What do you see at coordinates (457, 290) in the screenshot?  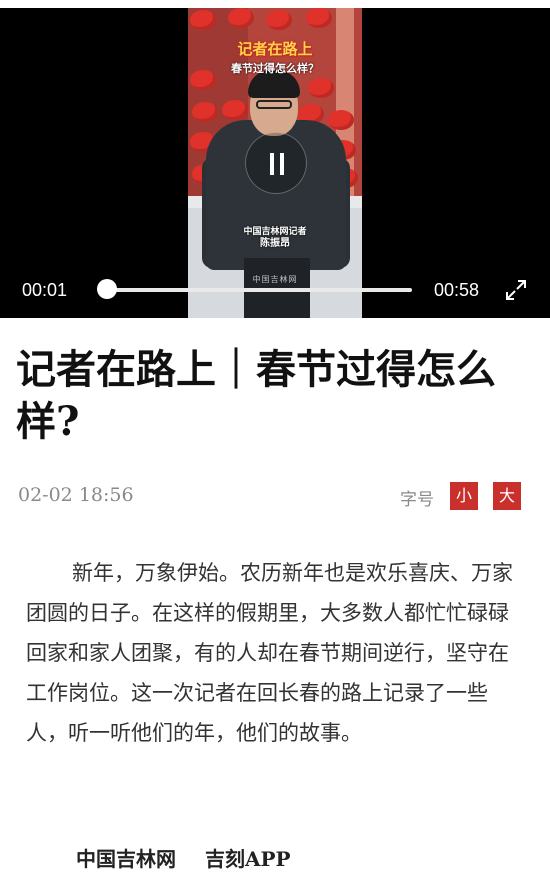 I see `total-time: 00:58` at bounding box center [457, 290].